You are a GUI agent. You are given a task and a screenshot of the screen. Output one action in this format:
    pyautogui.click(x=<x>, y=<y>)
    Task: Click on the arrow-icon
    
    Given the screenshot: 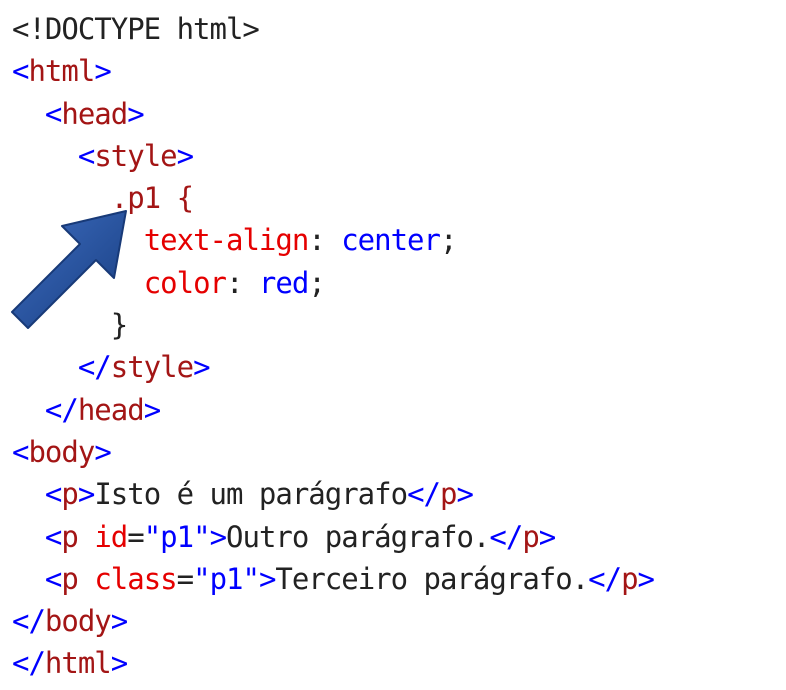 What is the action you would take?
    pyautogui.click(x=69, y=269)
    